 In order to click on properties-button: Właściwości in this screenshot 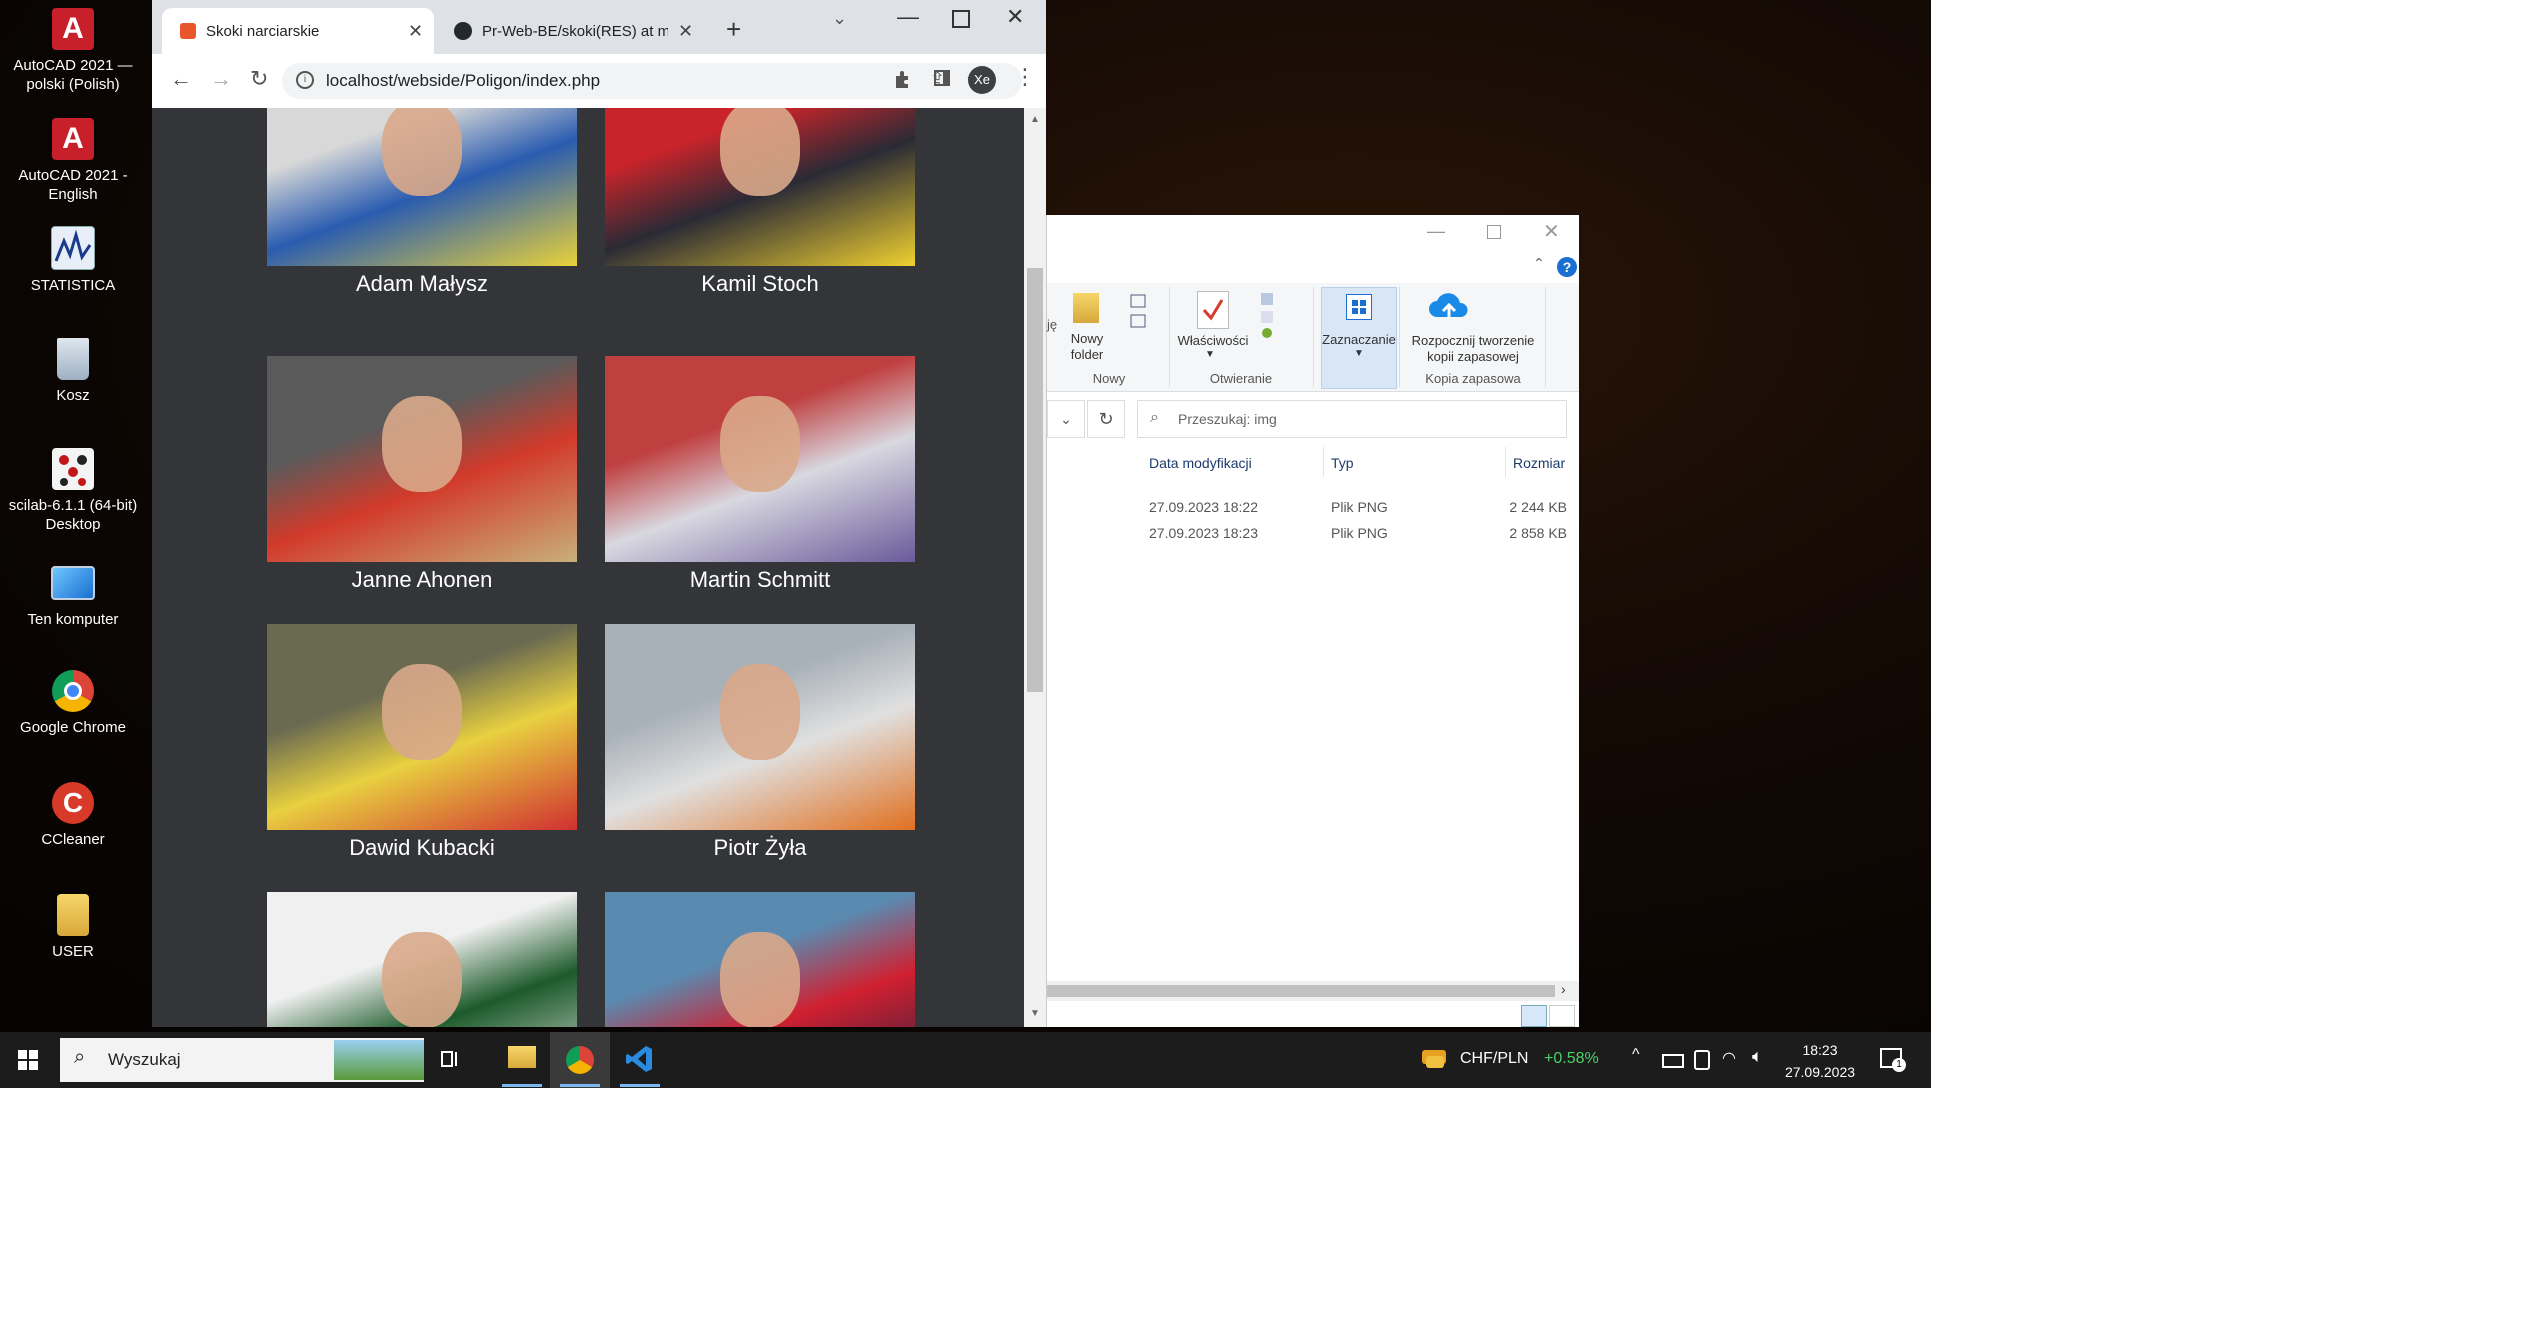, I will do `click(1213, 341)`.